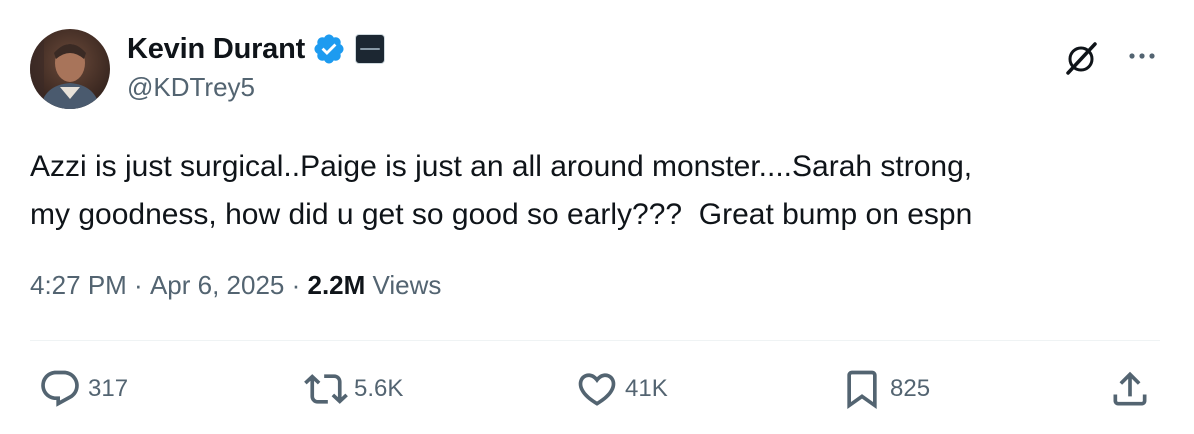 Image resolution: width=1194 pixels, height=434 pixels. I want to click on author-display-name: Kevin Durant, so click(216, 49).